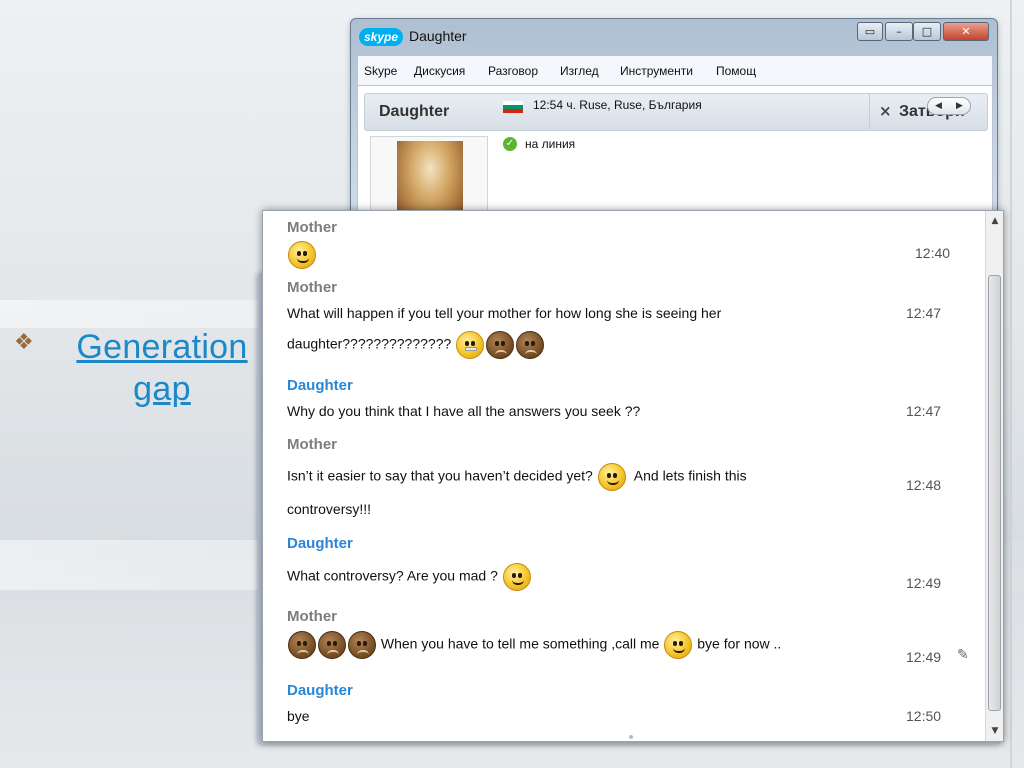  Describe the element at coordinates (409, 577) in the screenshot. I see `message-text: What controversy? Are you mad ?` at that location.